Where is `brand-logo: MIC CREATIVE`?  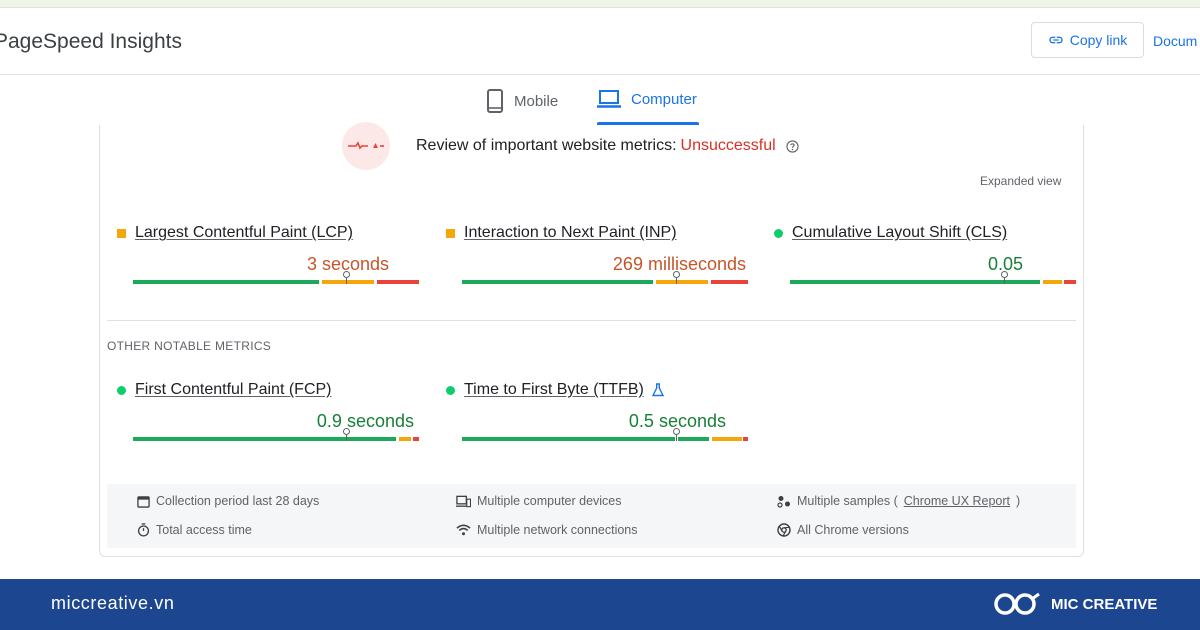
brand-logo: MIC CREATIVE is located at coordinates (1075, 604).